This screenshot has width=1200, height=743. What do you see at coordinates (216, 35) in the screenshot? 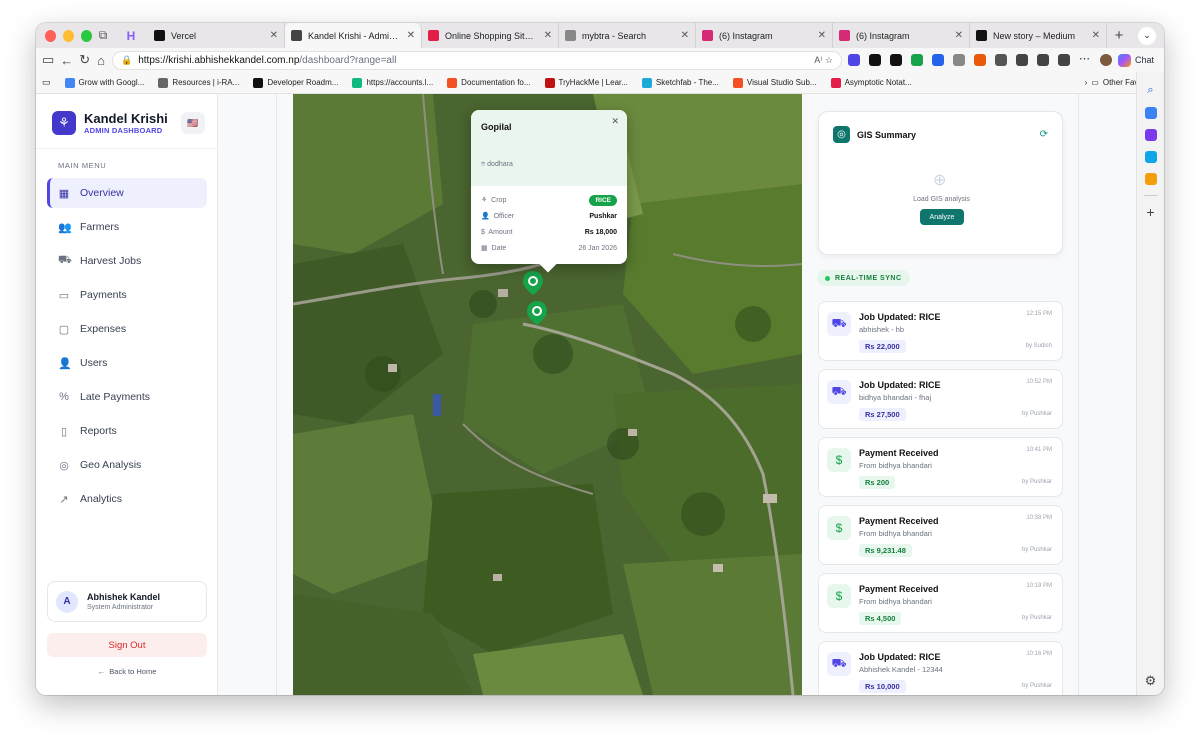
I see `browser-tab: Vercel ✕` at bounding box center [216, 35].